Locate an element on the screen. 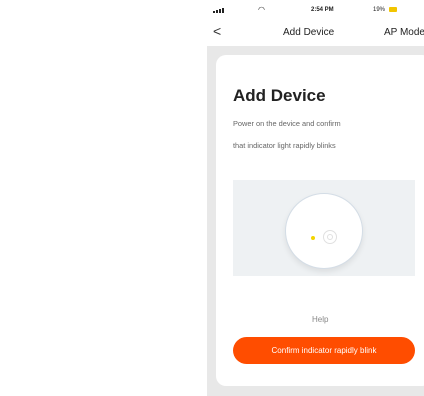  nav-title: Add Device is located at coordinates (309, 32).